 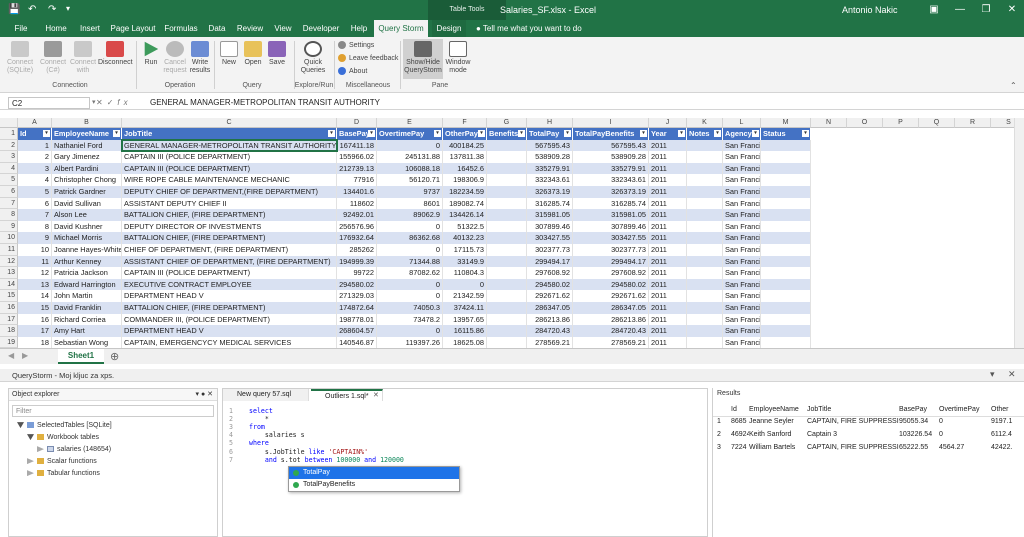 I want to click on connect-csharp-button: Connect (C#), so click(x=53, y=58).